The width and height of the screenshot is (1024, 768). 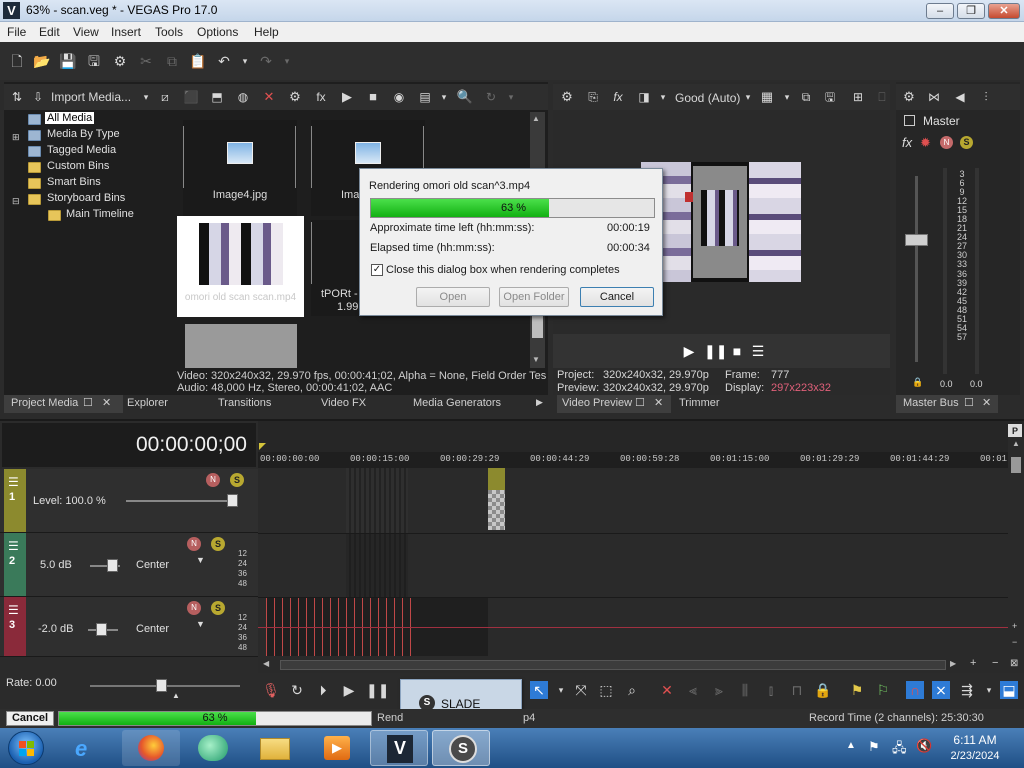 What do you see at coordinates (11, 10) in the screenshot?
I see `vegas-app-icon: V` at bounding box center [11, 10].